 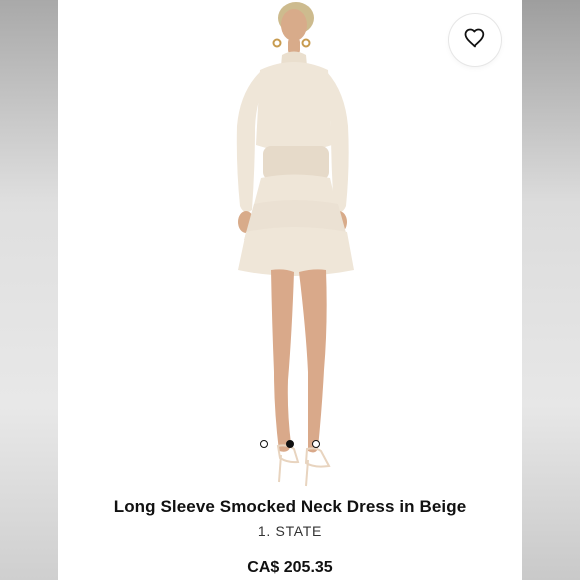 What do you see at coordinates (294, 25) in the screenshot?
I see `face-shape` at bounding box center [294, 25].